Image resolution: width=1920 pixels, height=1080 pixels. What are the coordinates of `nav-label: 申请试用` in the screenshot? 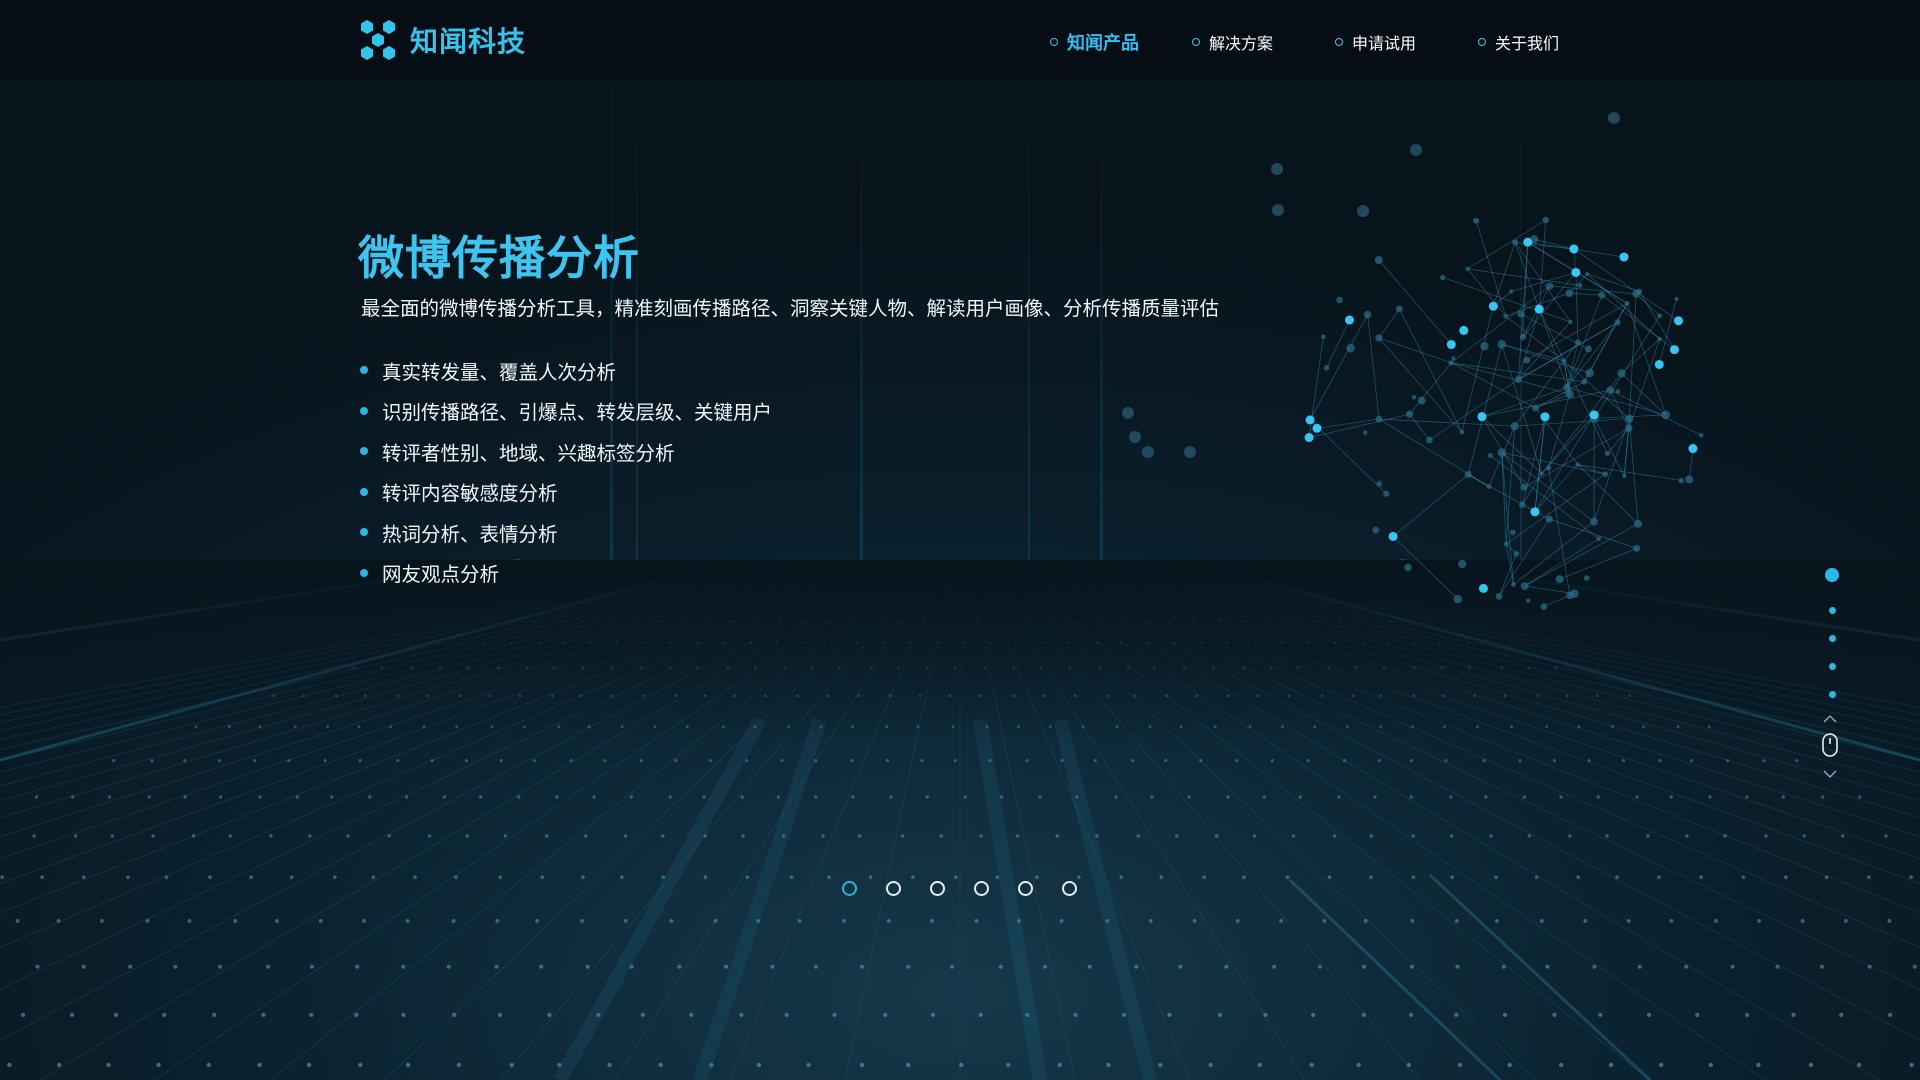 It's located at (1384, 43).